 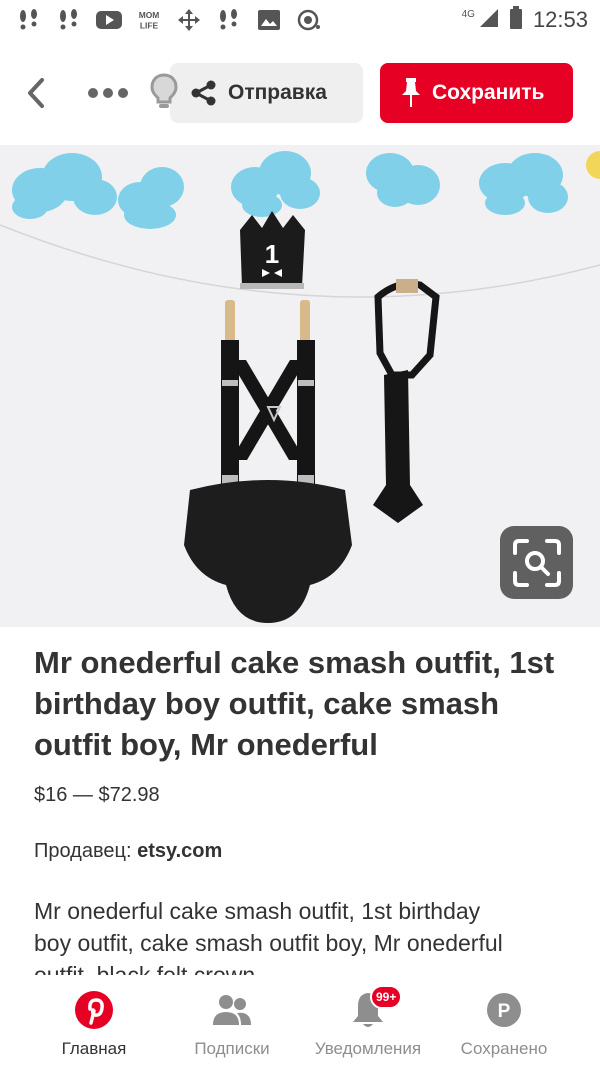 I want to click on save-label: Сохранить, so click(x=488, y=92).